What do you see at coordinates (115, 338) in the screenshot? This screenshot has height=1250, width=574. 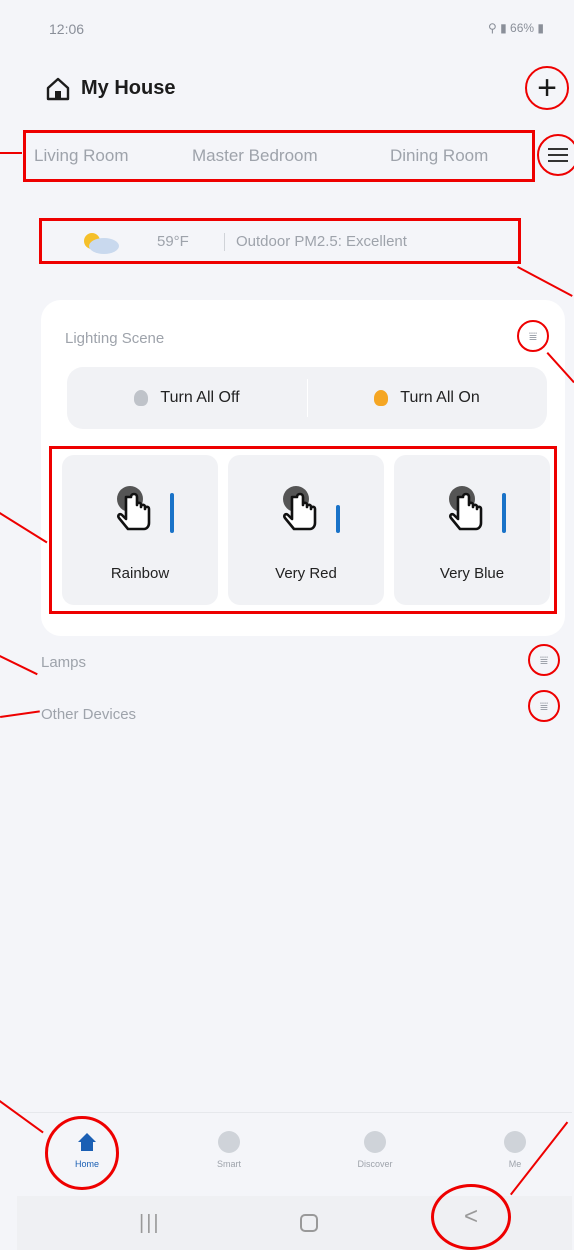 I see `lighting-scene-title: Lighting Scene` at bounding box center [115, 338].